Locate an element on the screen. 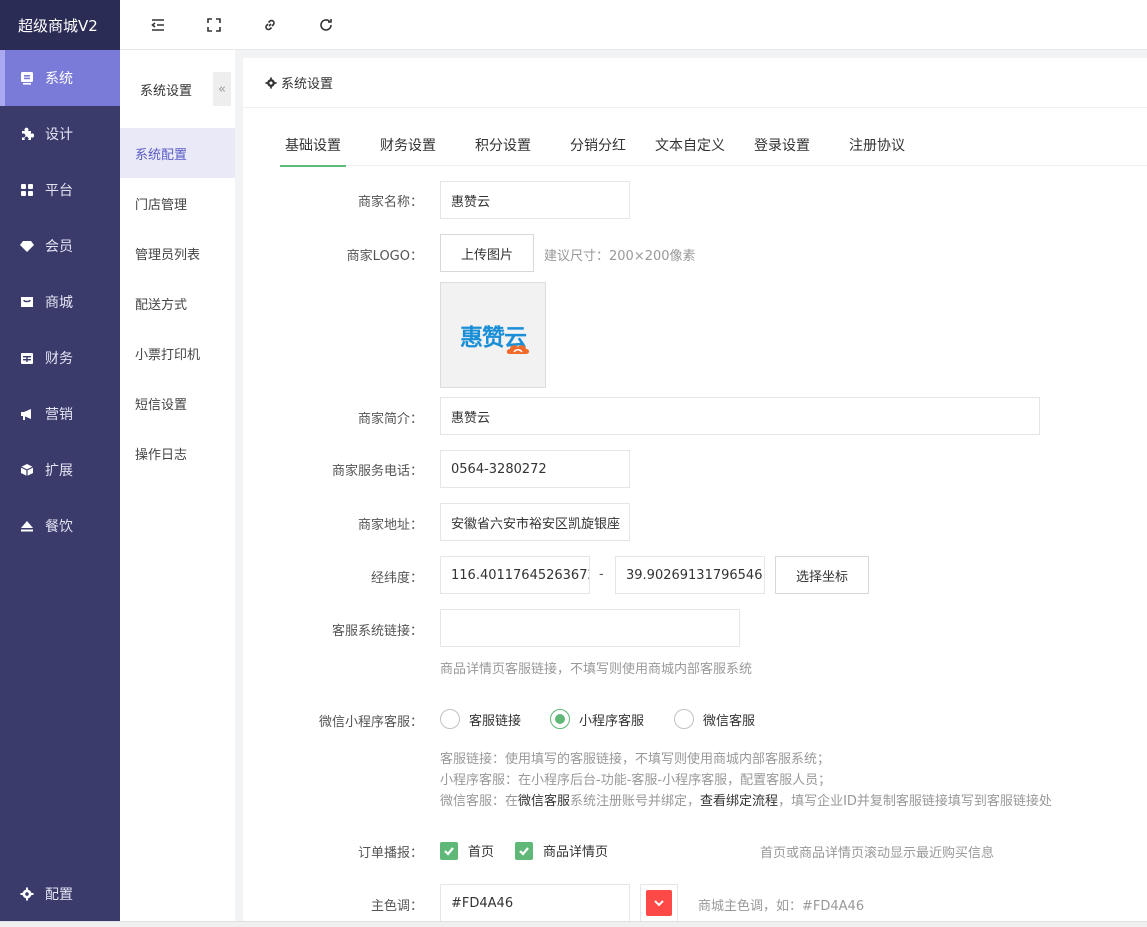 The width and height of the screenshot is (1147, 927). main-sidebar: 超级商城V2 系统 设计 平台 会员 商城 财务 营销 扩展 餐饮 配置 is located at coordinates (60, 460).